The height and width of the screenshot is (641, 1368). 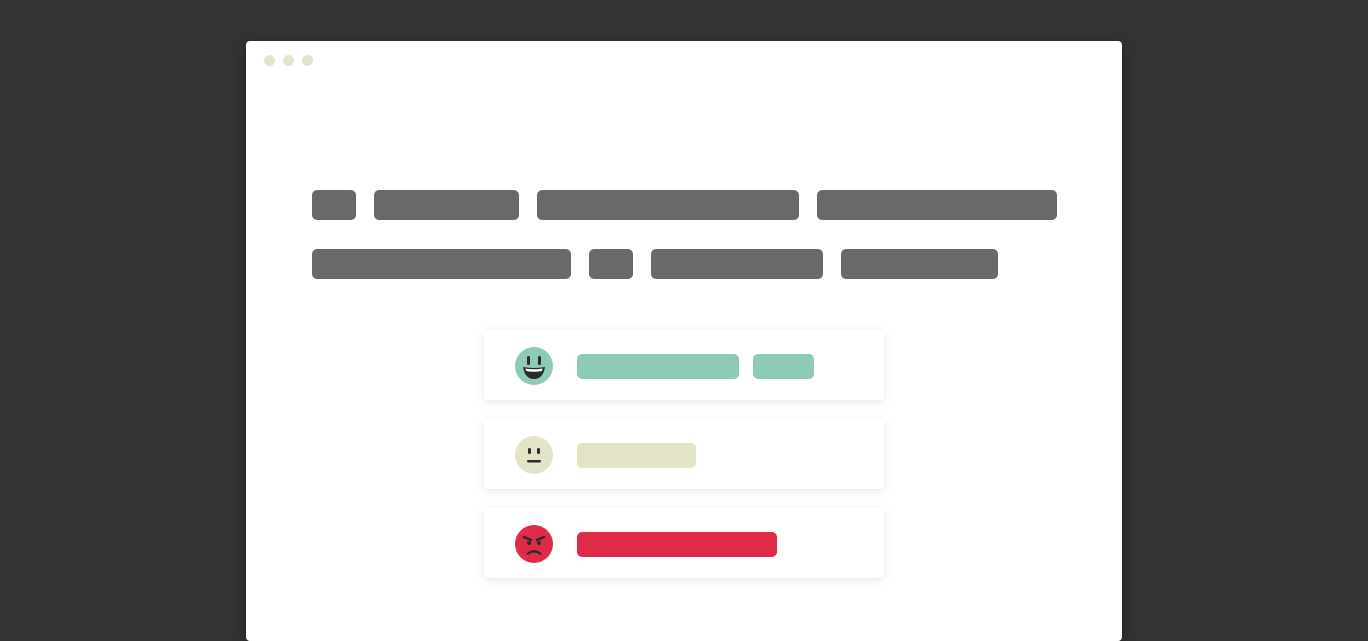 I want to click on window-controls, so click(x=288, y=60).